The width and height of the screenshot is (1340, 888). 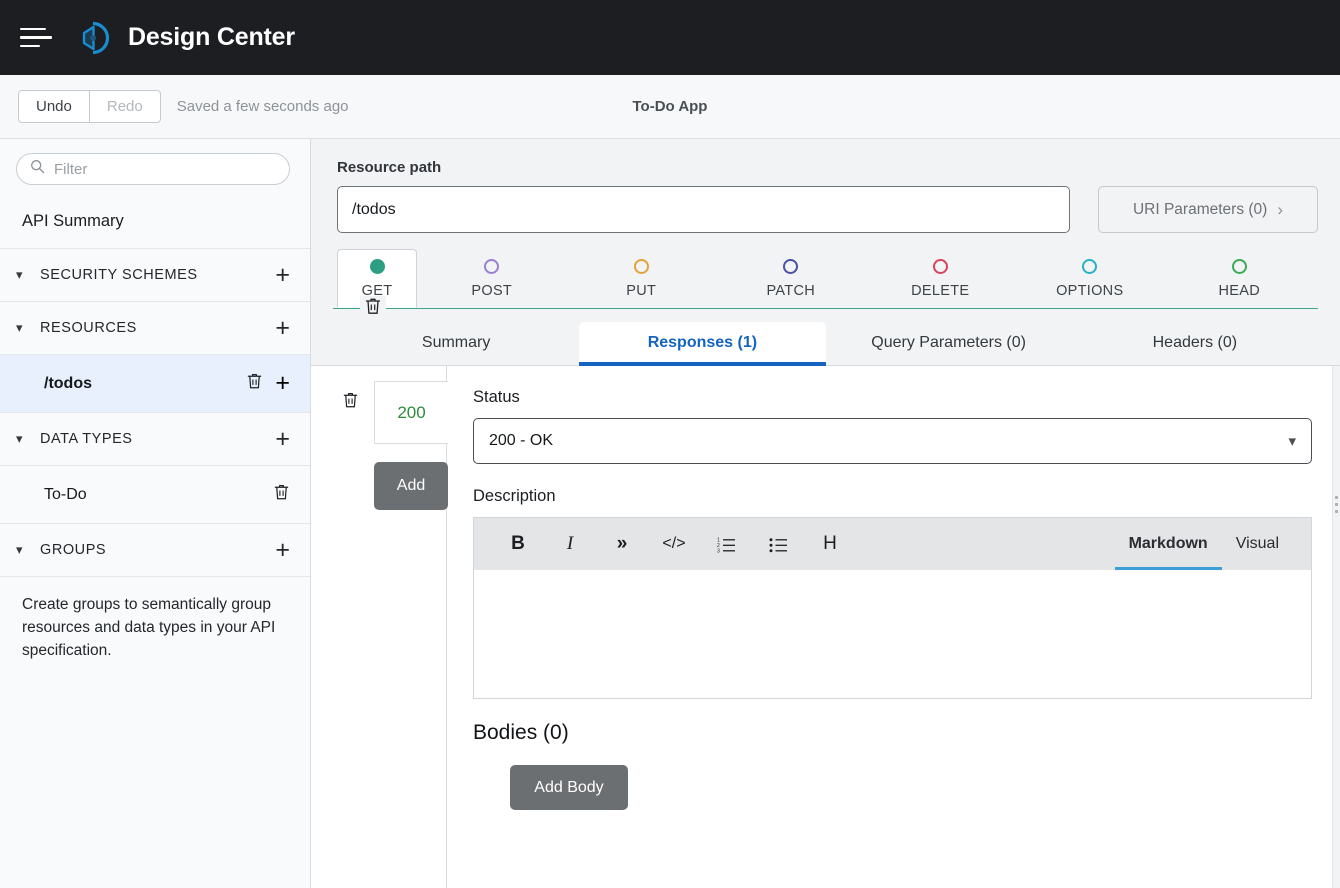 What do you see at coordinates (389, 167) in the screenshot?
I see `resource-path-label: Resource path` at bounding box center [389, 167].